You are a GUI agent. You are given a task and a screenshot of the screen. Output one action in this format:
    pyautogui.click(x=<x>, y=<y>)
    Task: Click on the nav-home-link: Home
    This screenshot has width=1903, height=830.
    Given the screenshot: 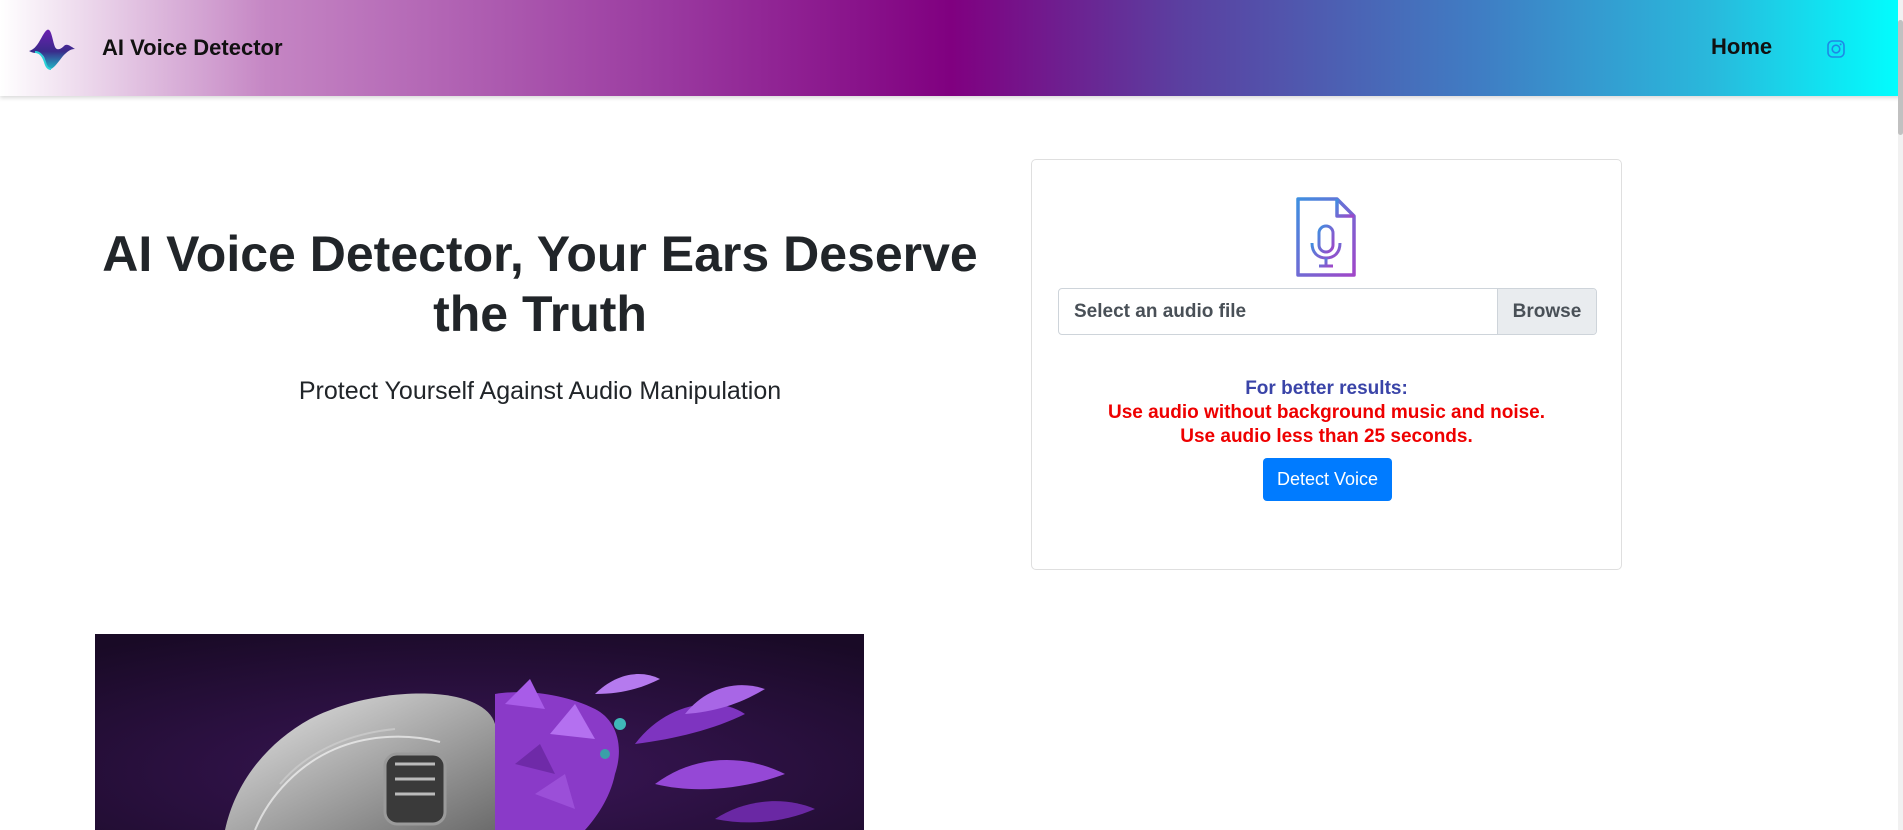 What is the action you would take?
    pyautogui.click(x=1741, y=47)
    